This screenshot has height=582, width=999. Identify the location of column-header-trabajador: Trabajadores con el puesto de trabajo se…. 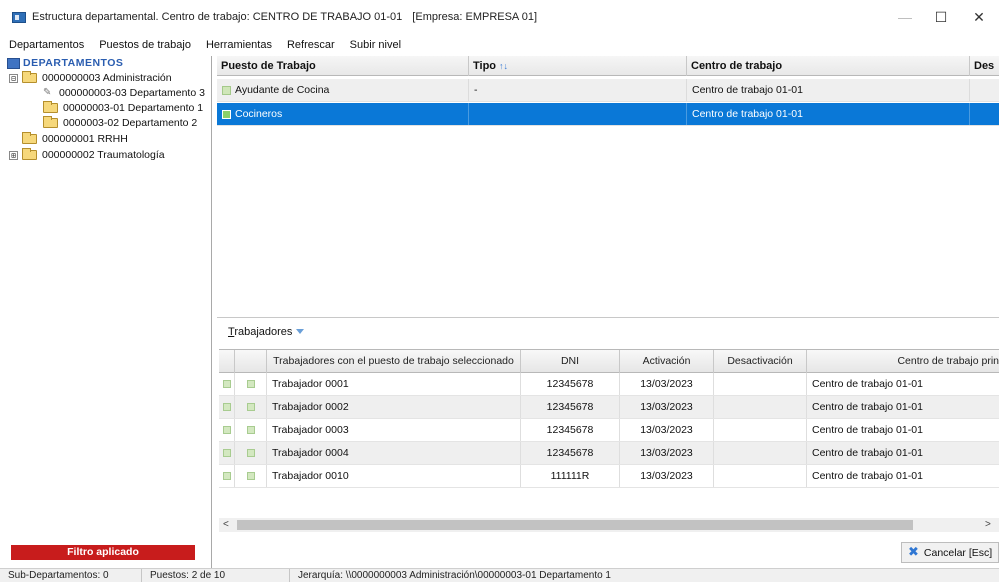
(394, 361).